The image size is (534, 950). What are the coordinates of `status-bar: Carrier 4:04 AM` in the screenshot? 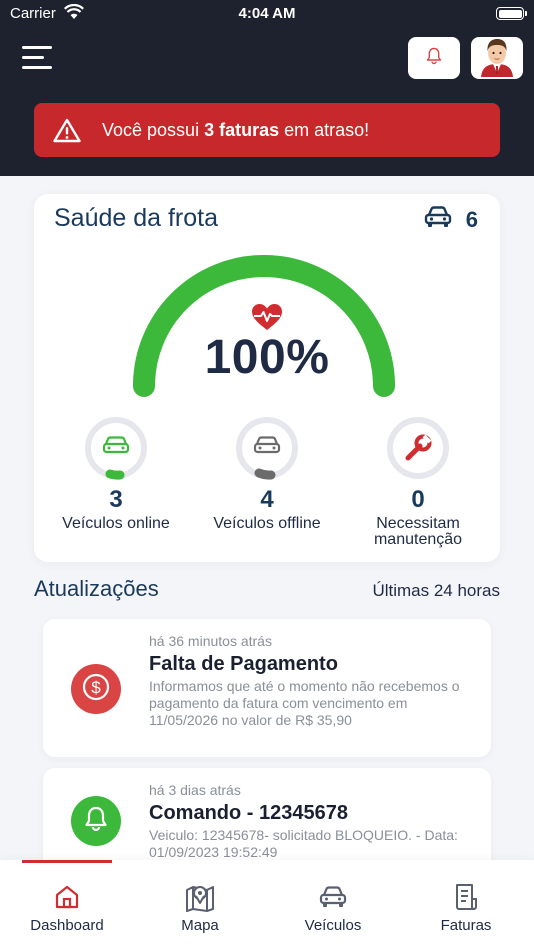 It's located at (267, 14).